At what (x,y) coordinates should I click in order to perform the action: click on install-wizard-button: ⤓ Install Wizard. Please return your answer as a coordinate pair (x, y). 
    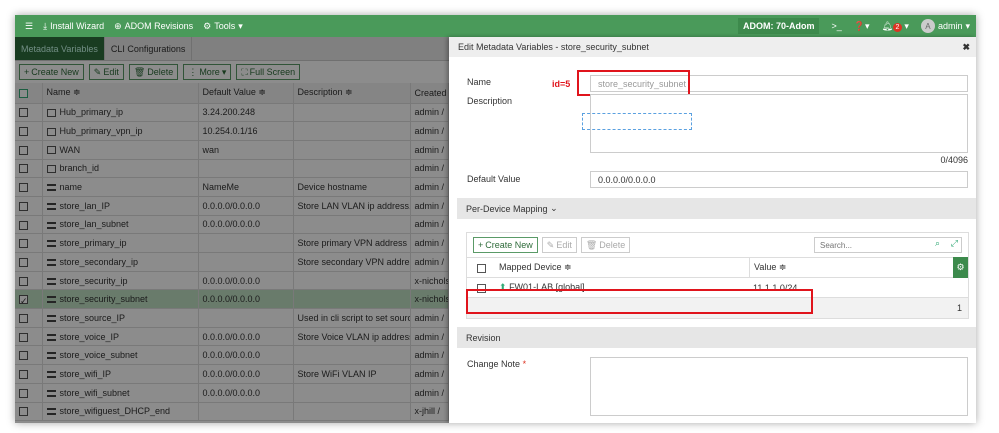
    Looking at the image, I should click on (73, 26).